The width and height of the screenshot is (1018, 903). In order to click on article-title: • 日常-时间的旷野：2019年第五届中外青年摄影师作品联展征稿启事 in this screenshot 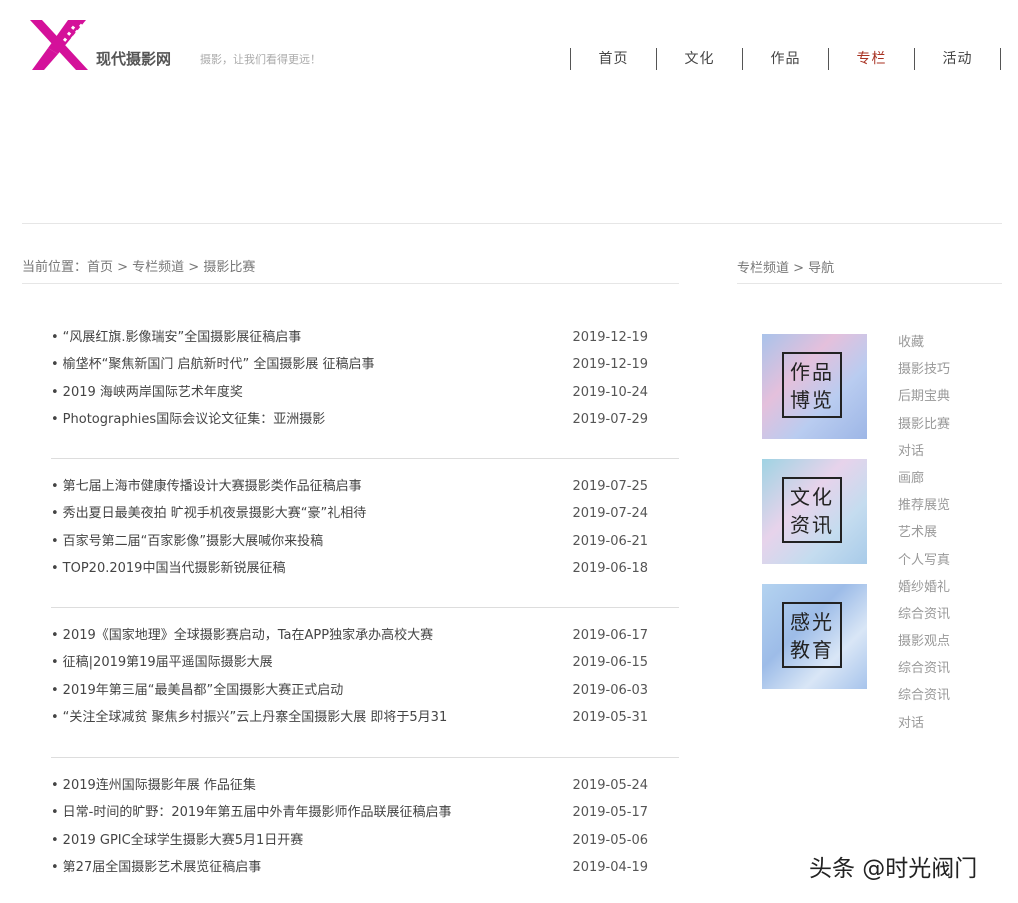, I will do `click(251, 812)`.